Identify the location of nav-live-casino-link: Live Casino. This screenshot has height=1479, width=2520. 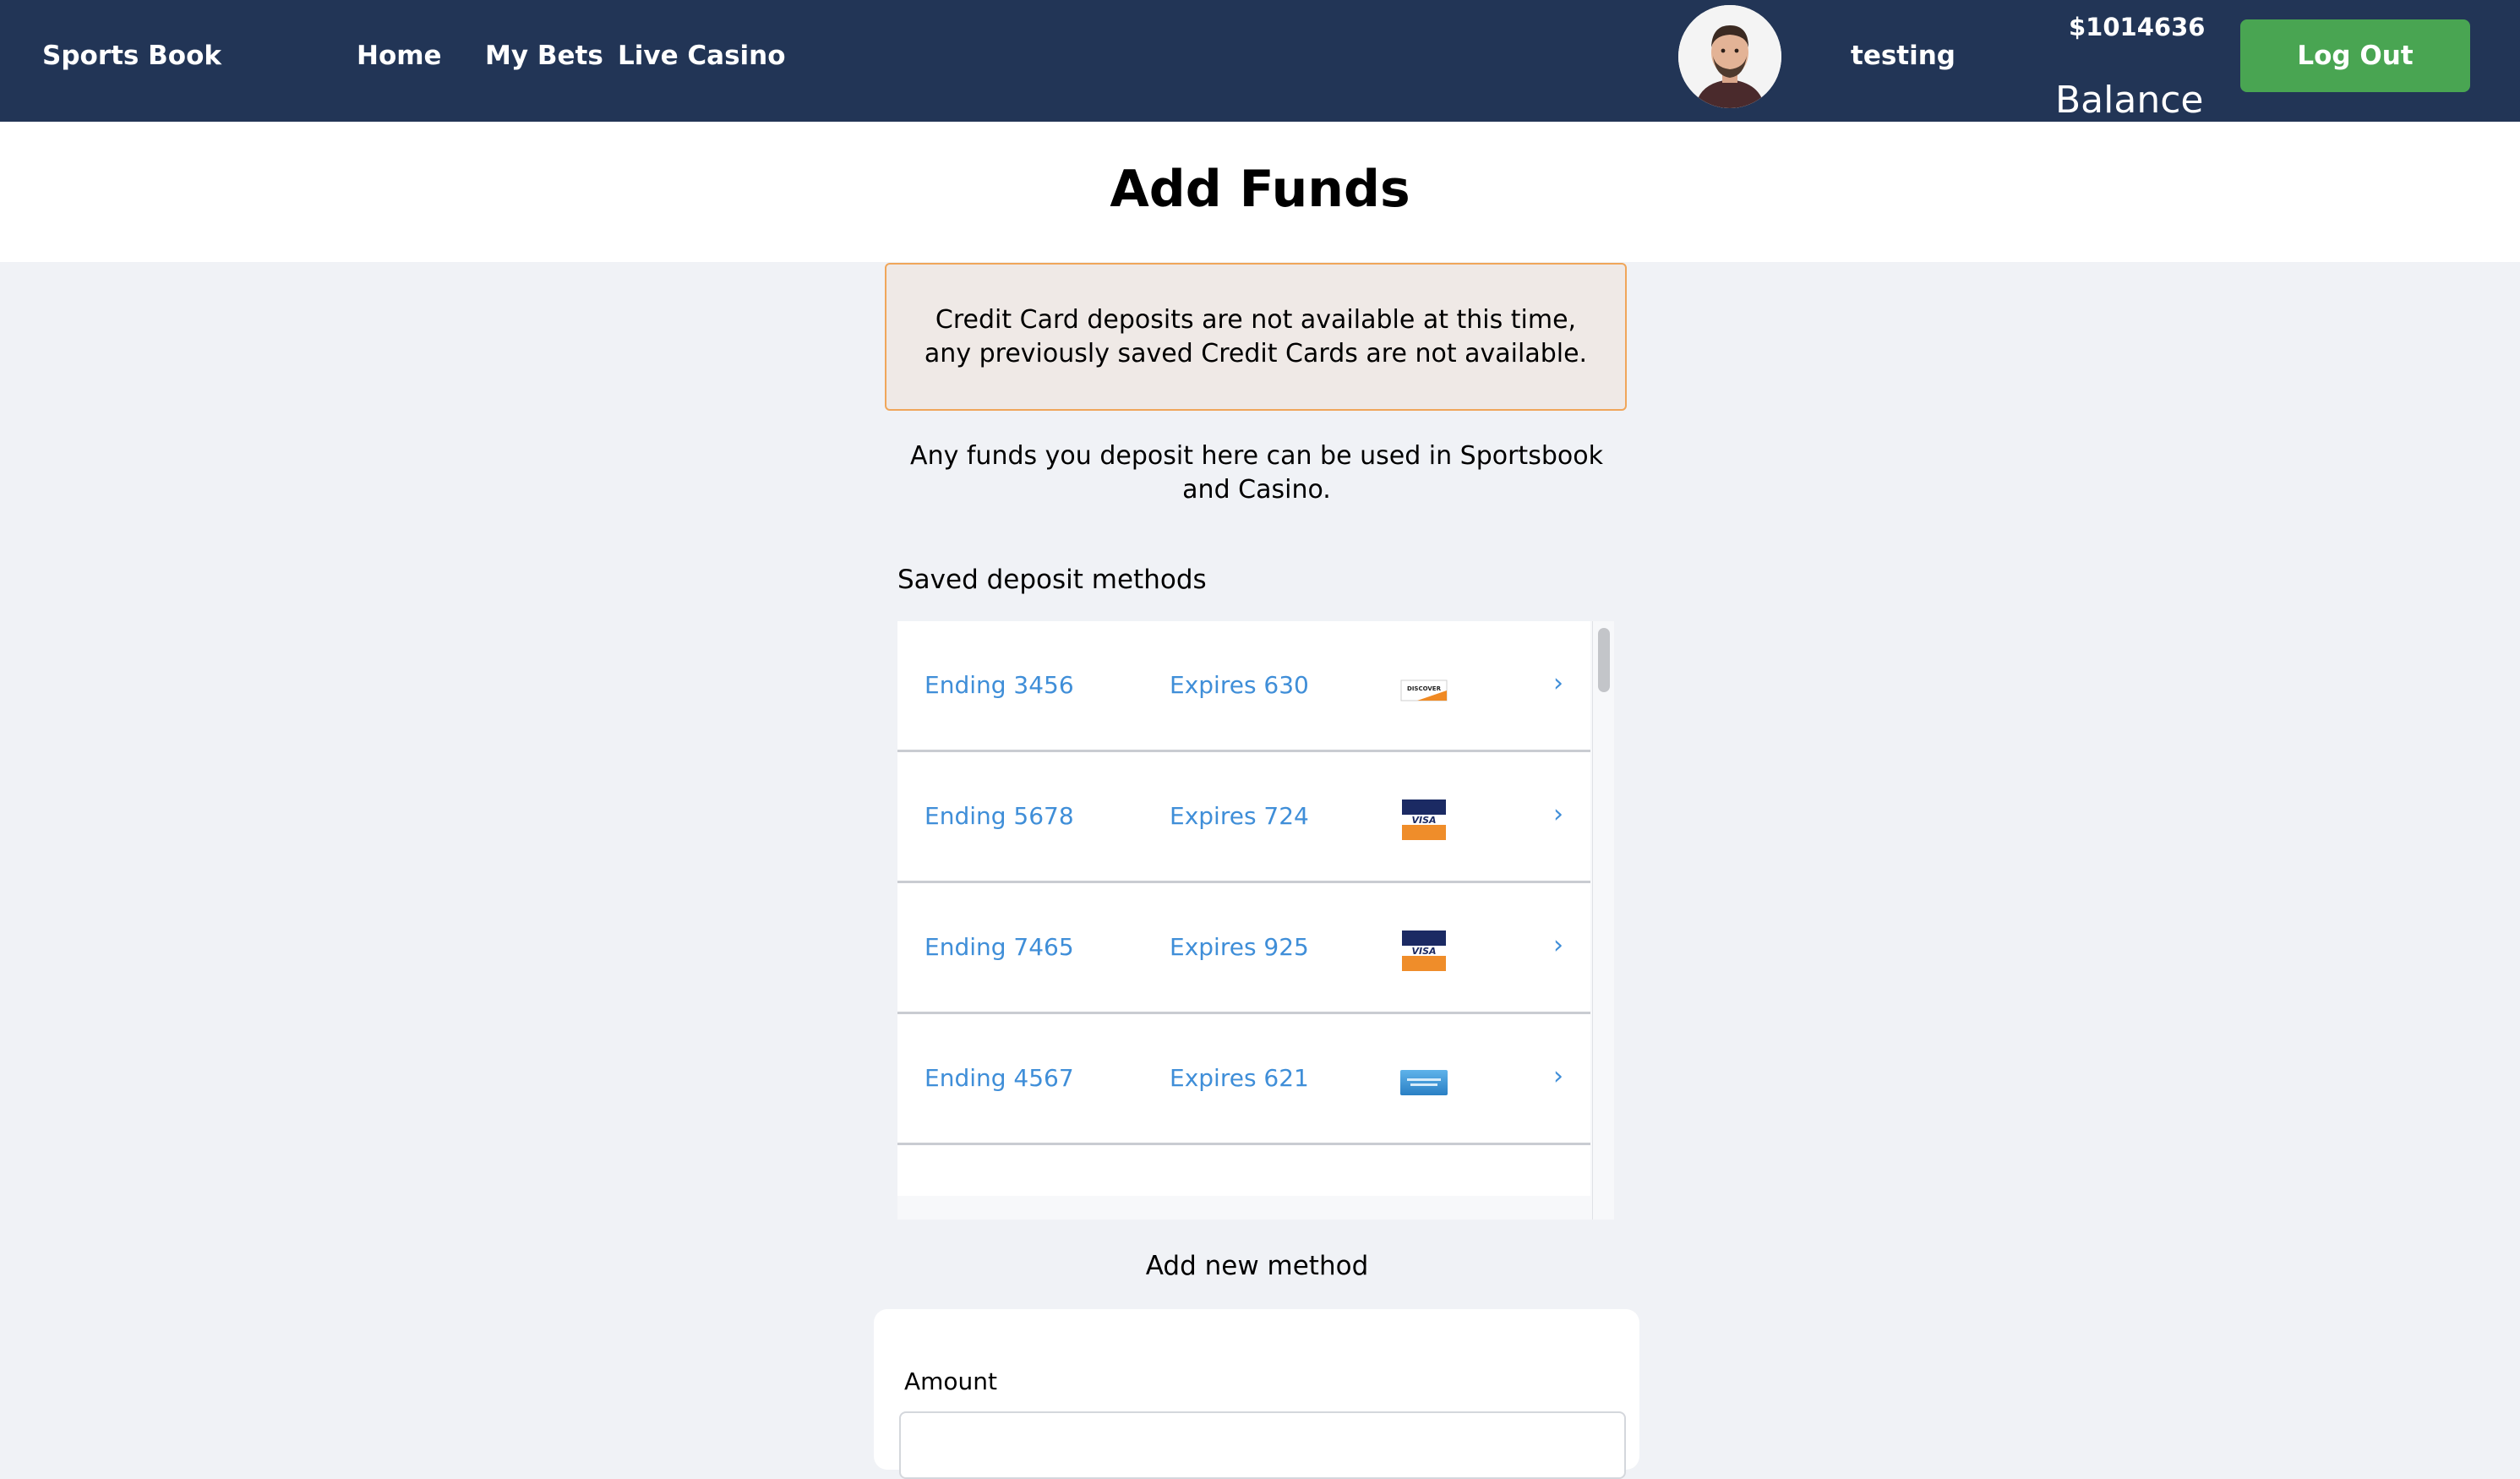
(702, 55).